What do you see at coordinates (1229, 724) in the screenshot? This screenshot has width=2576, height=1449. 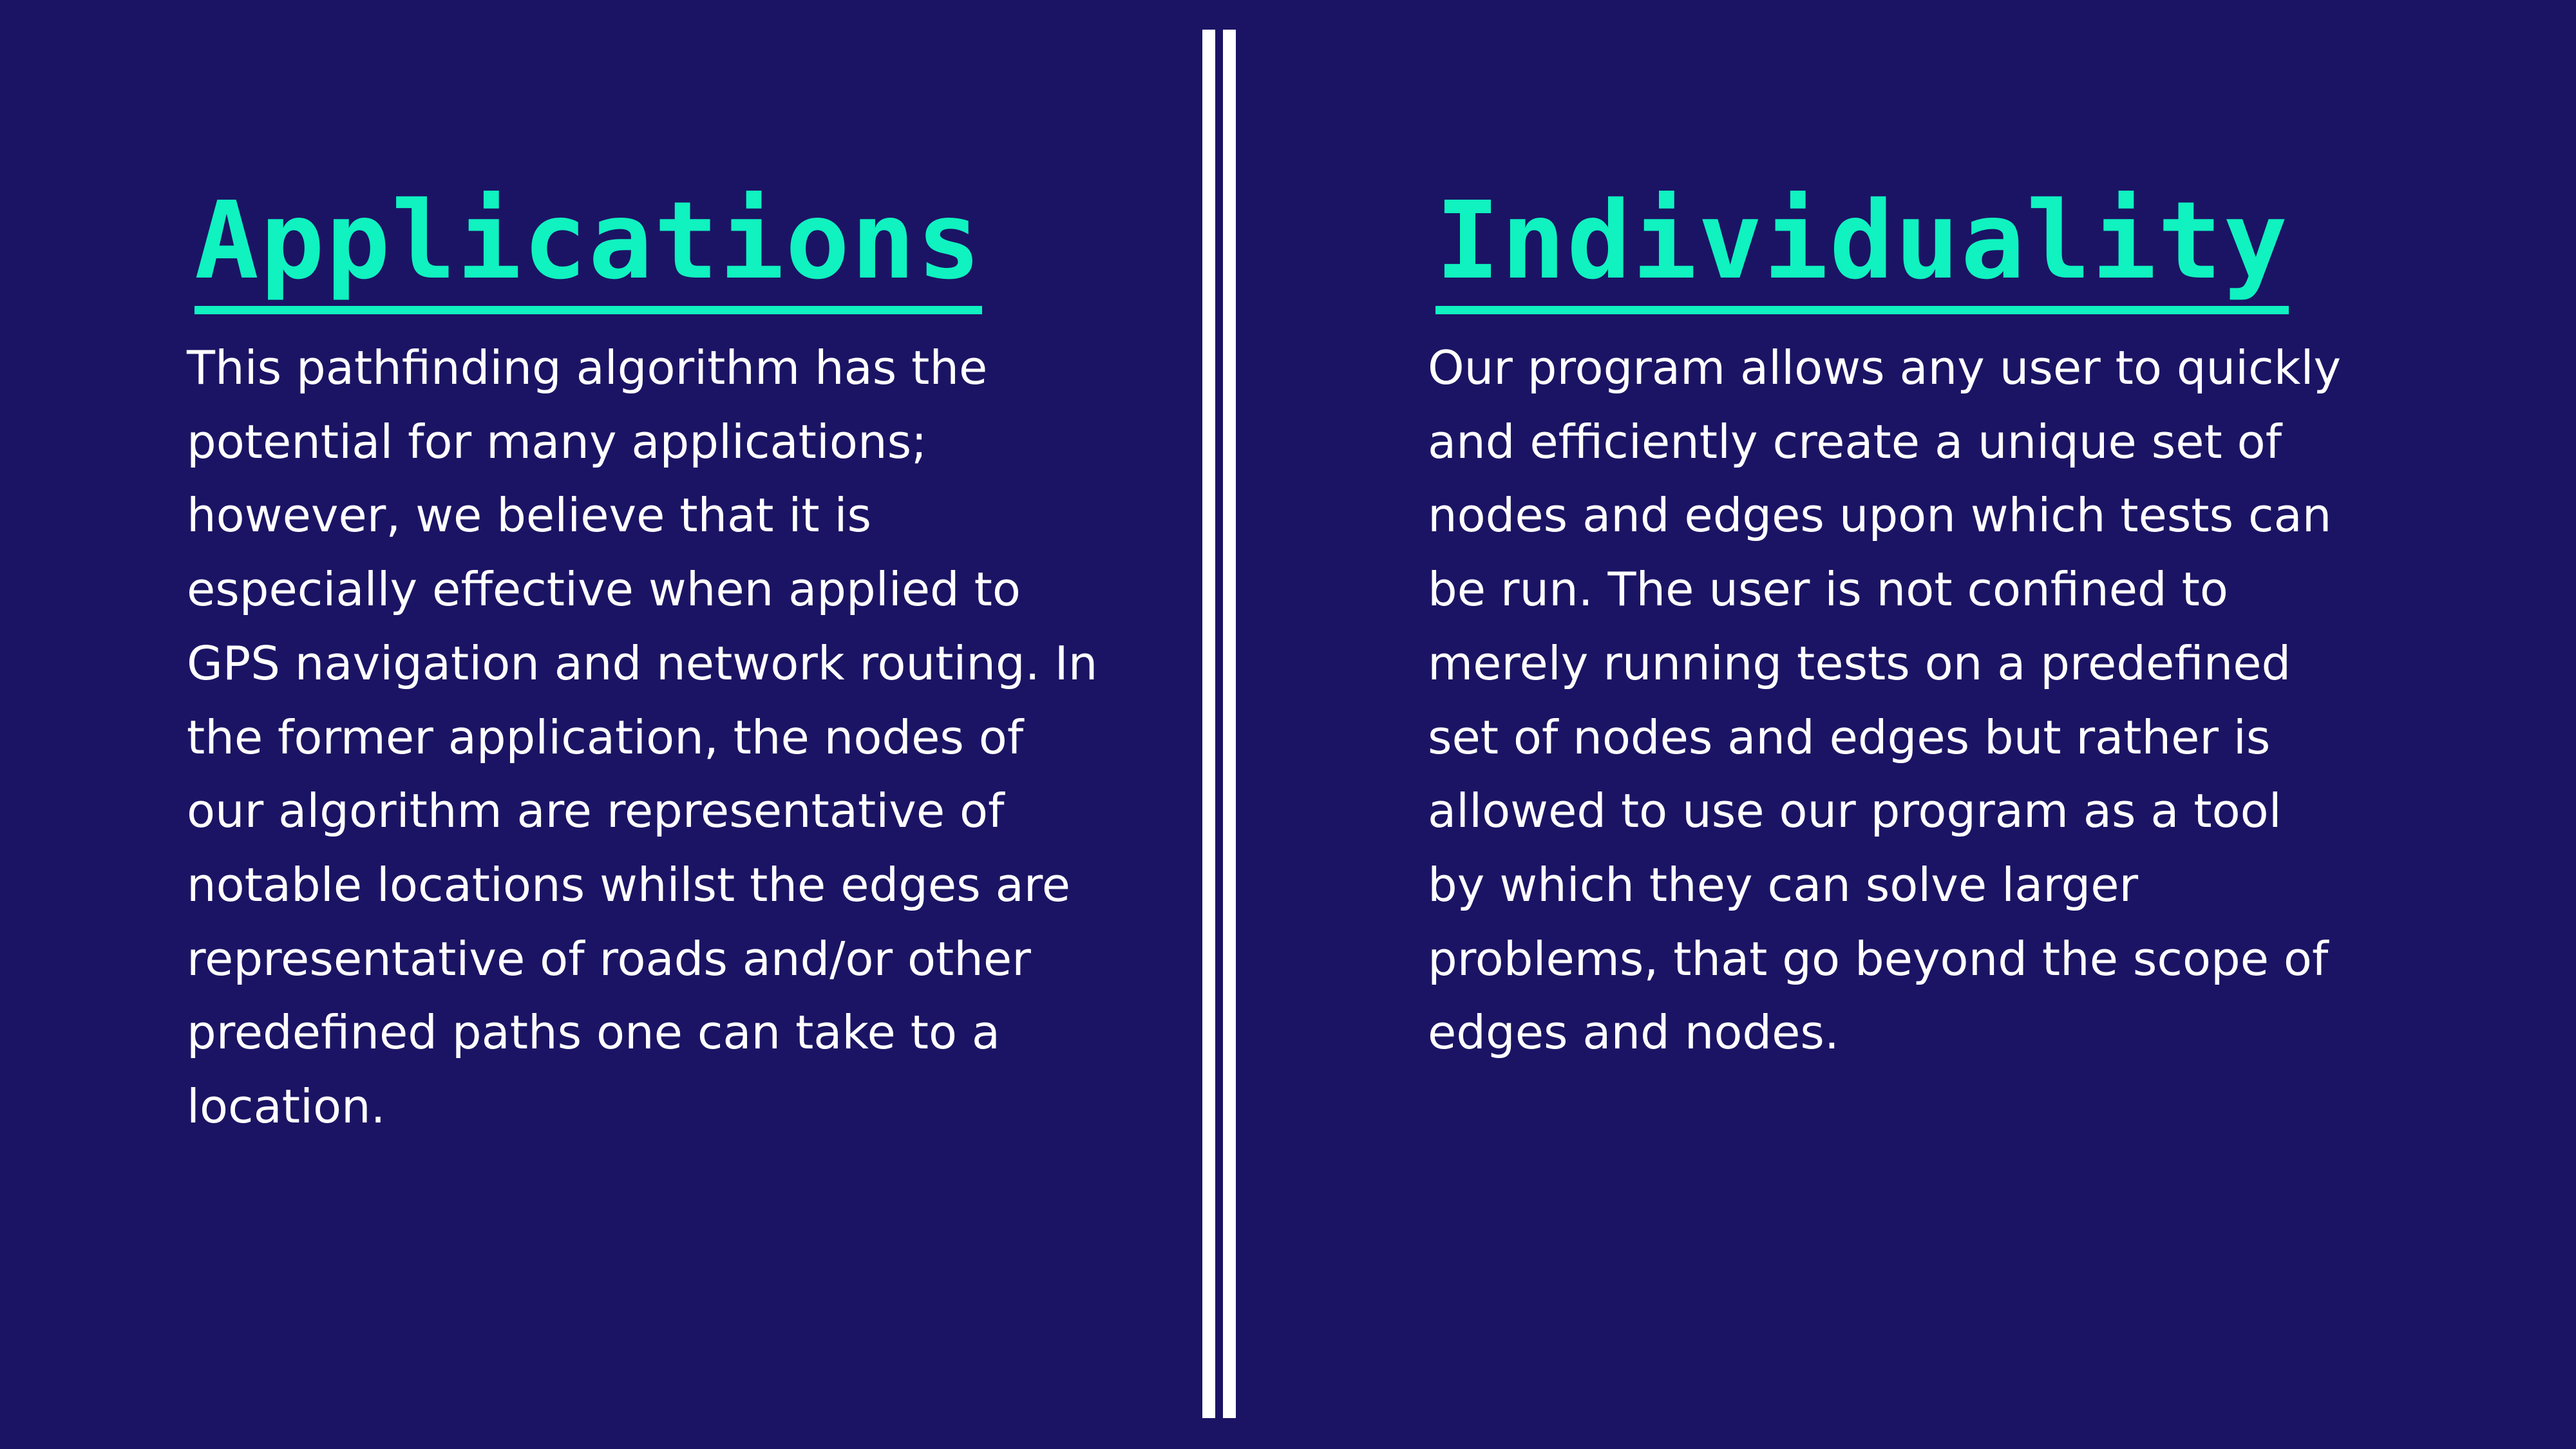 I see `divider-line-right` at bounding box center [1229, 724].